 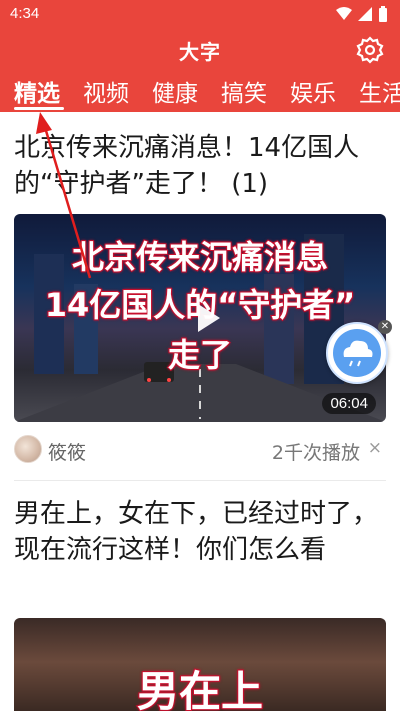 I want to click on status-icons, so click(x=362, y=14).